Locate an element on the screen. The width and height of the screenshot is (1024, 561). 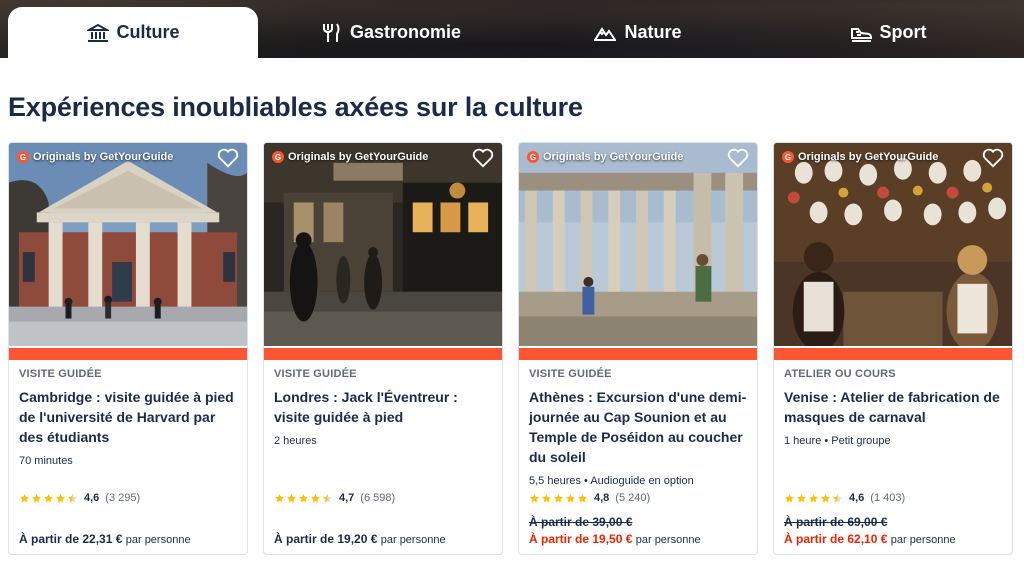
rating-value: 4,8 is located at coordinates (602, 498).